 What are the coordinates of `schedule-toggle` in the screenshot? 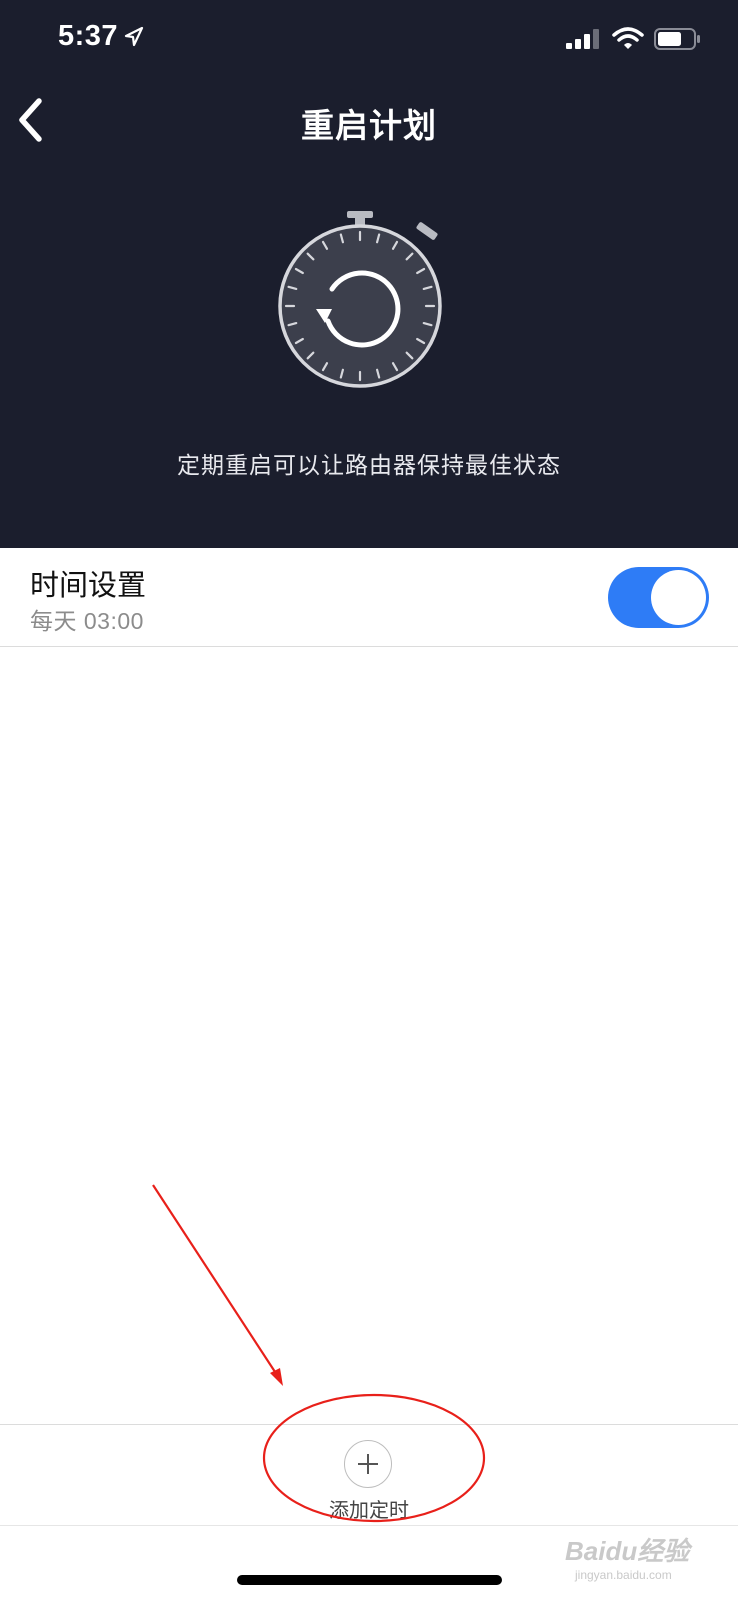 It's located at (658, 597).